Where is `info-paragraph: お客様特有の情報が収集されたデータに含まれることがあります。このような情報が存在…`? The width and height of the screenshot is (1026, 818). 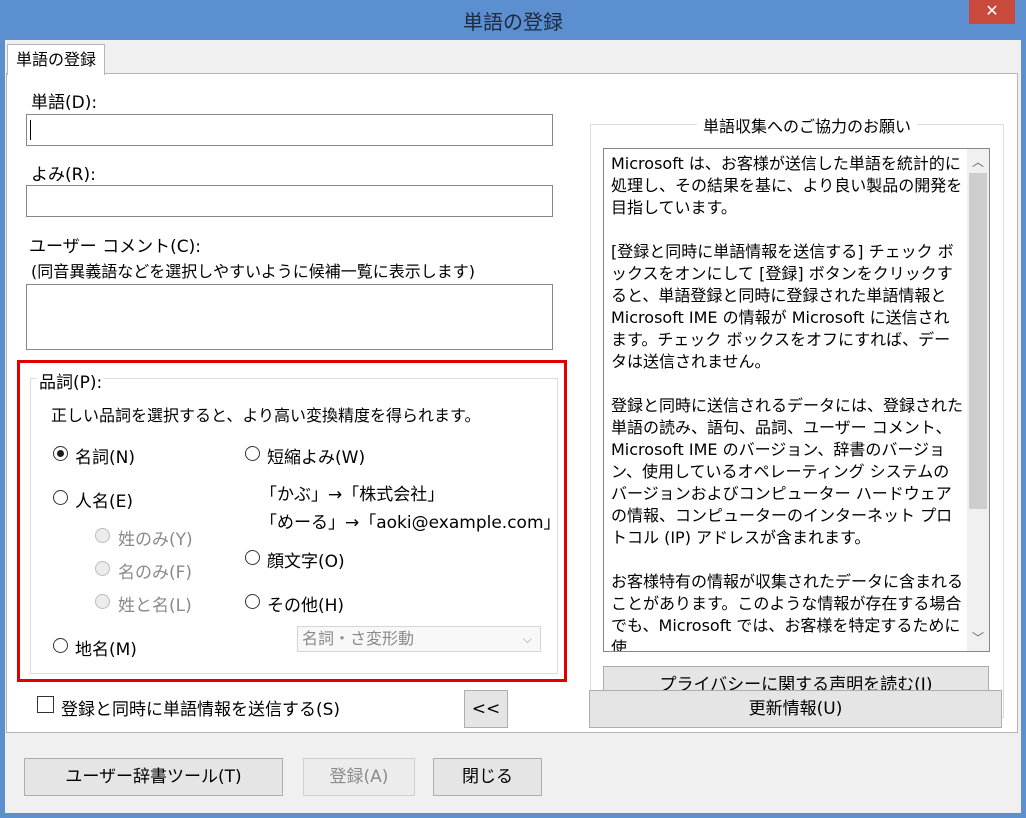
info-paragraph: お客様特有の情報が収集されたデータに含まれることがあります。このような情報が存在… is located at coordinates (787, 612).